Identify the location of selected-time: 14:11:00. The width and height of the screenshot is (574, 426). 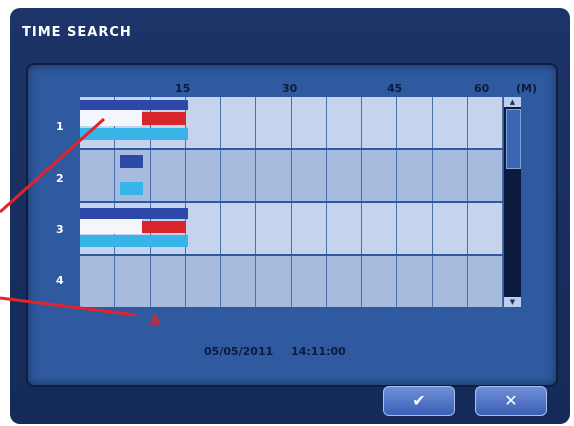
(318, 351).